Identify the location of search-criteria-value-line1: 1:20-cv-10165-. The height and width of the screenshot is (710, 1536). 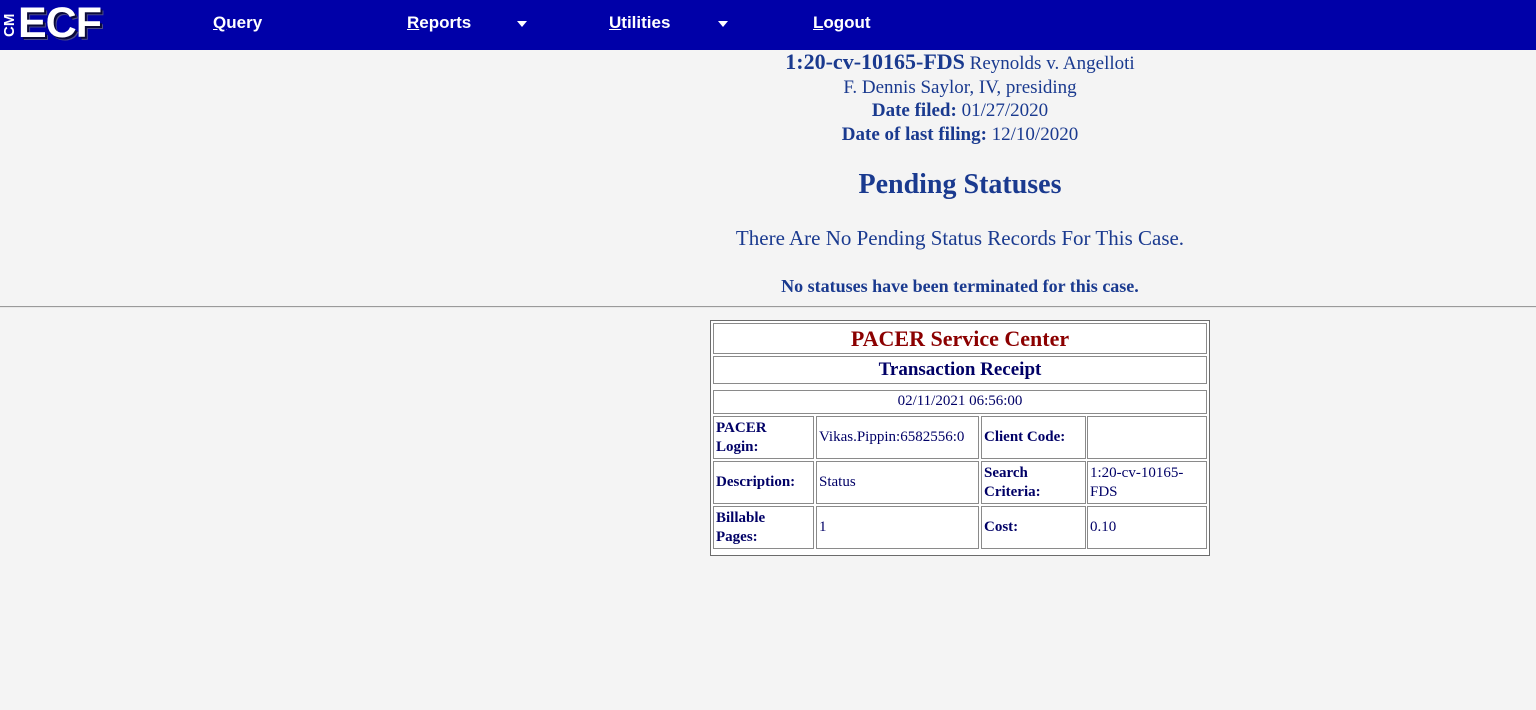
(1137, 472).